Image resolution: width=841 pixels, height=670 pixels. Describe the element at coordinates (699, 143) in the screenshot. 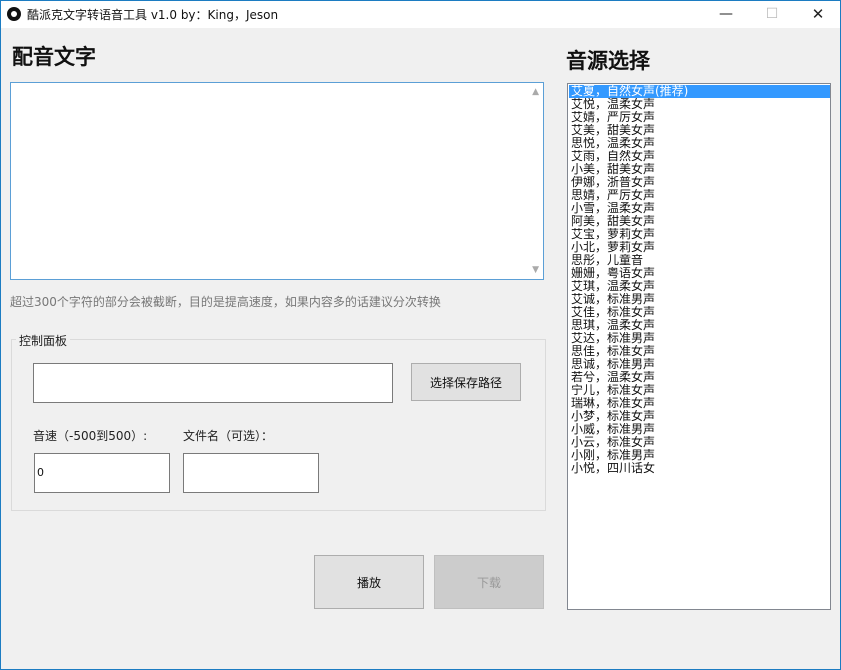

I see `voice-list-item: 思悦，温柔女声` at that location.